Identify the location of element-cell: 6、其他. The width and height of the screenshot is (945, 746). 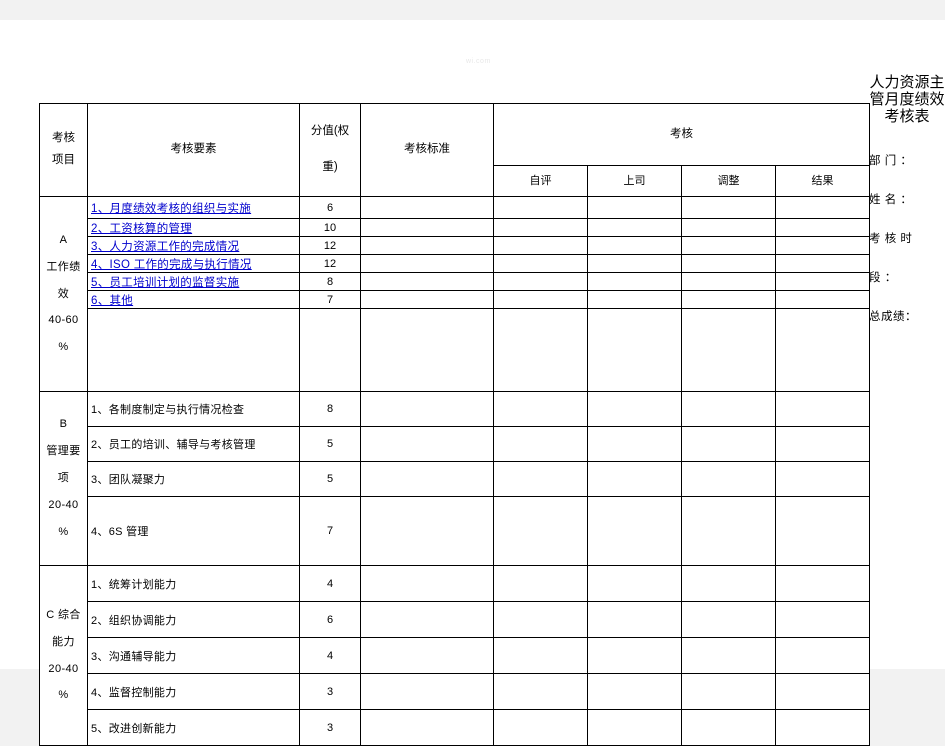
(193, 299).